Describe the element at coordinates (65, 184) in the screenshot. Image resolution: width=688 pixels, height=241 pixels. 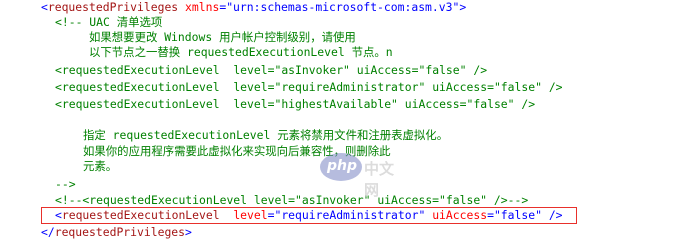
I see `code-line-comment-close: -->` at that location.